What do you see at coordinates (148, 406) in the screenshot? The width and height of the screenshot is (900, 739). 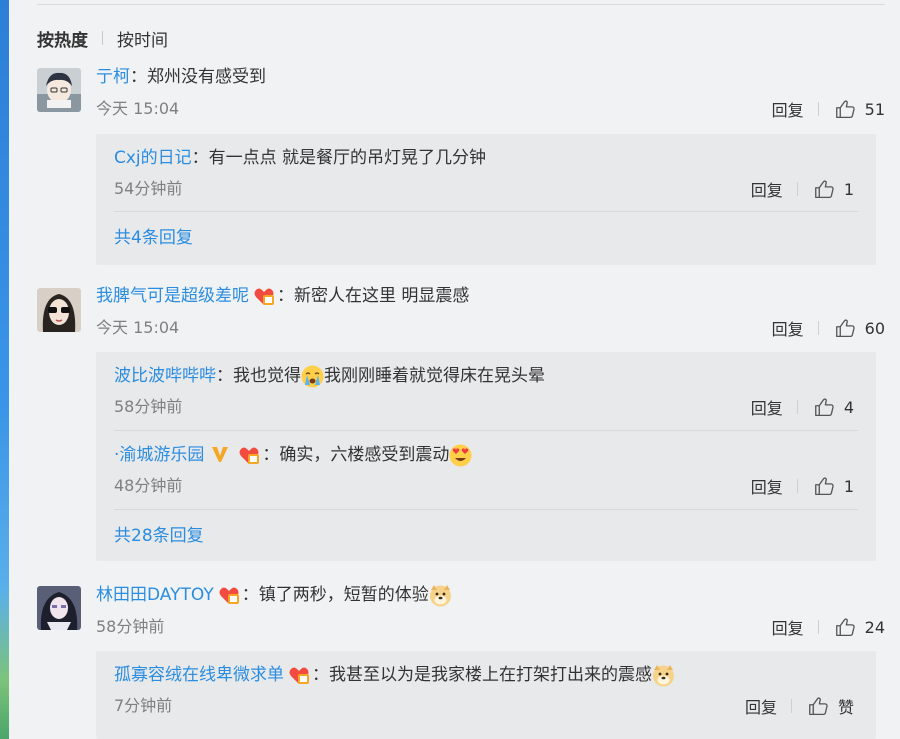 I see `reply-time: 58分钟前` at bounding box center [148, 406].